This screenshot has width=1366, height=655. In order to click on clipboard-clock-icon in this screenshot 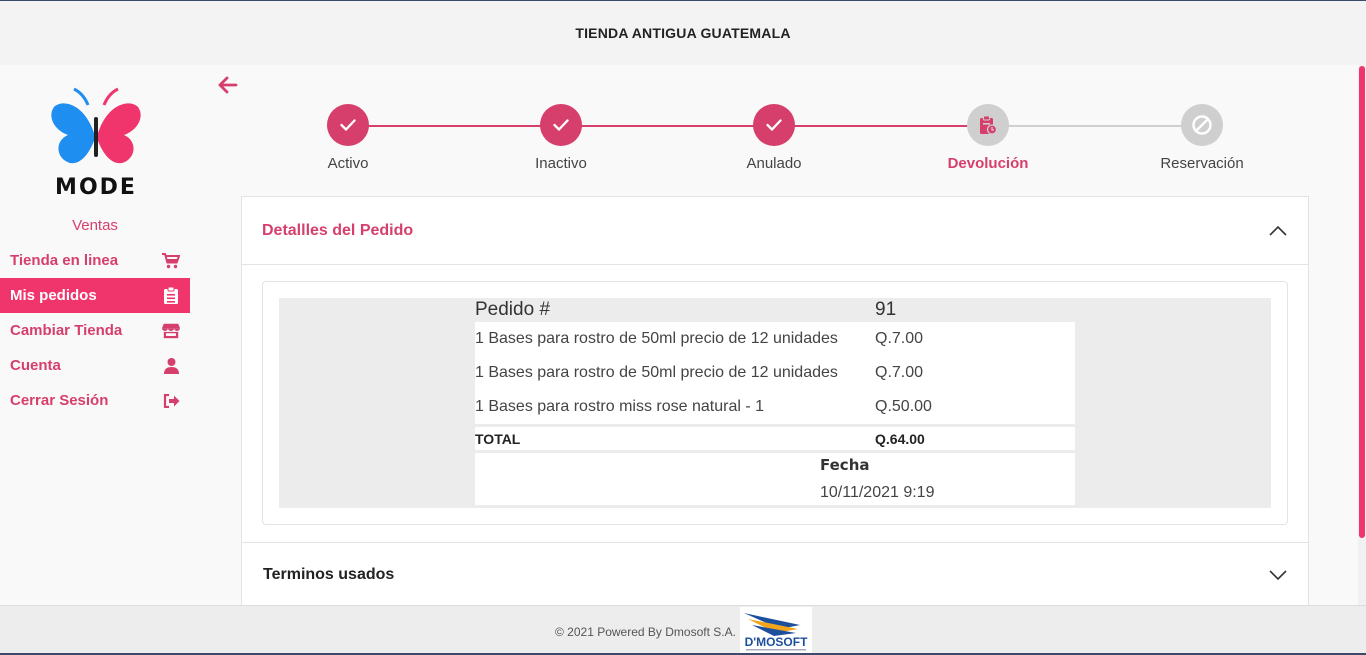, I will do `click(988, 125)`.